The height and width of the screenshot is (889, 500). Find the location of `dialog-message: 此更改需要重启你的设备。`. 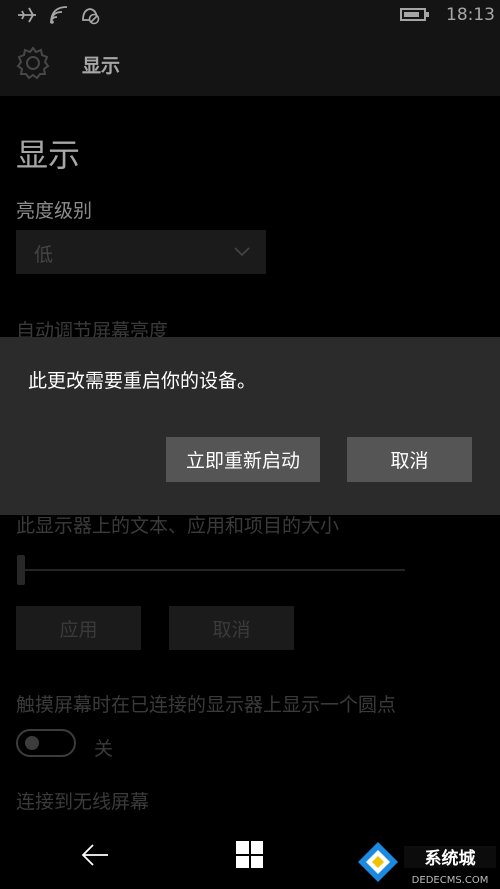

dialog-message: 此更改需要重启你的设备。 is located at coordinates (142, 381).